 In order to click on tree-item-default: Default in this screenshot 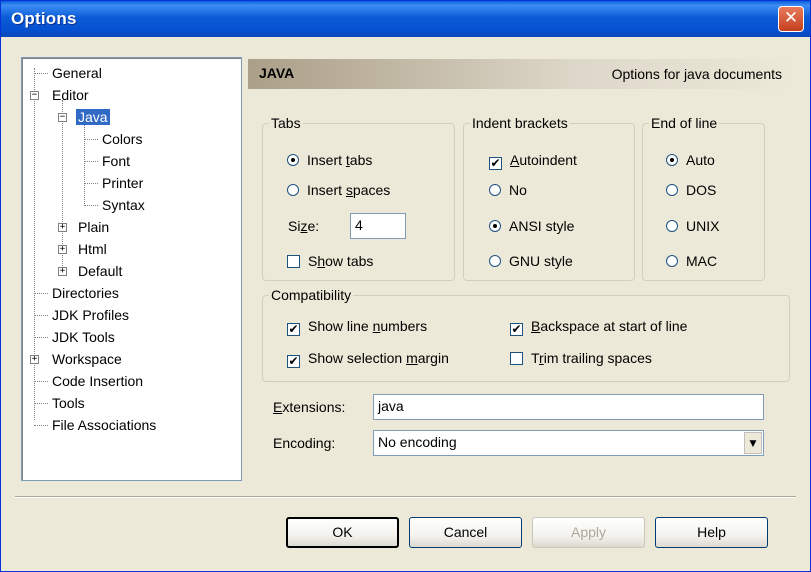, I will do `click(100, 271)`.